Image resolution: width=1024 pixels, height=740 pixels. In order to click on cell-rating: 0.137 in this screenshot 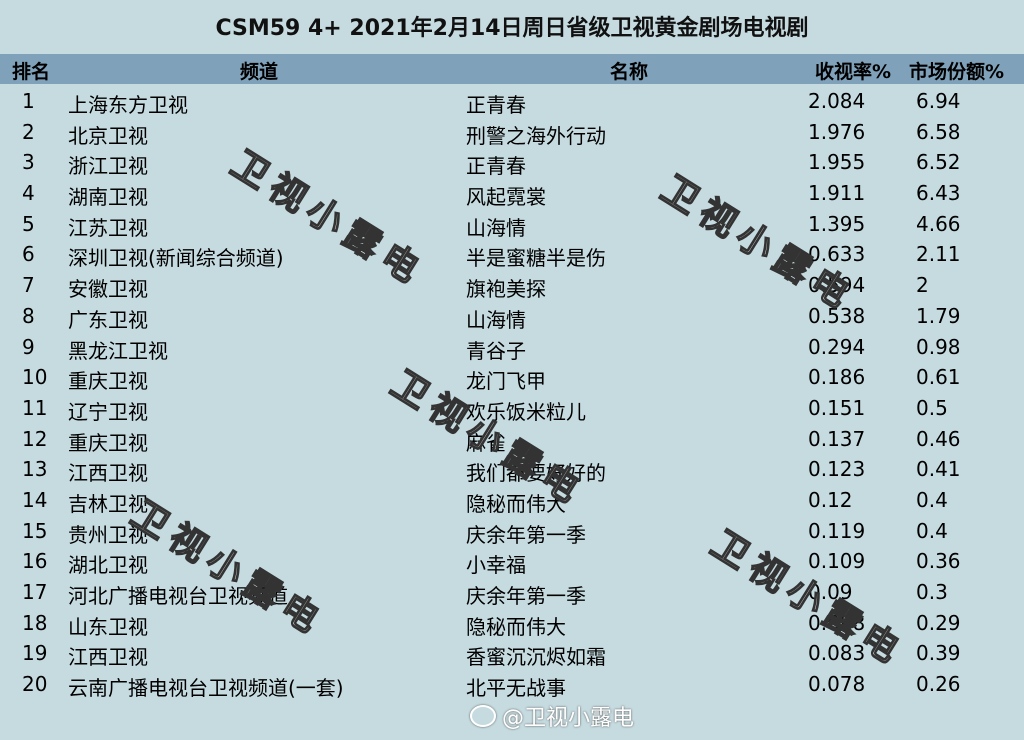, I will do `click(837, 438)`.